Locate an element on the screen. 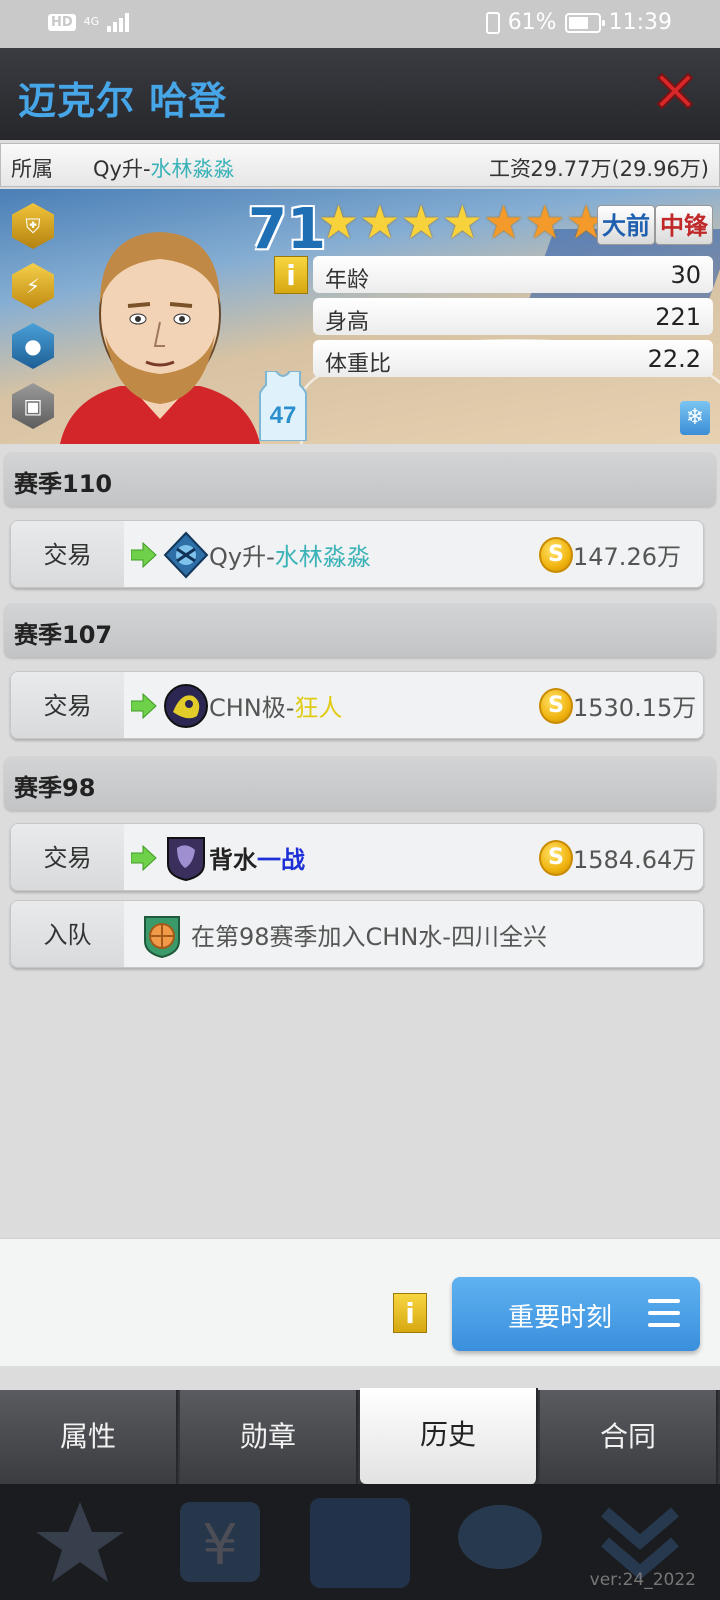  title-bar: 迈克尔 哈登 is located at coordinates (360, 94).